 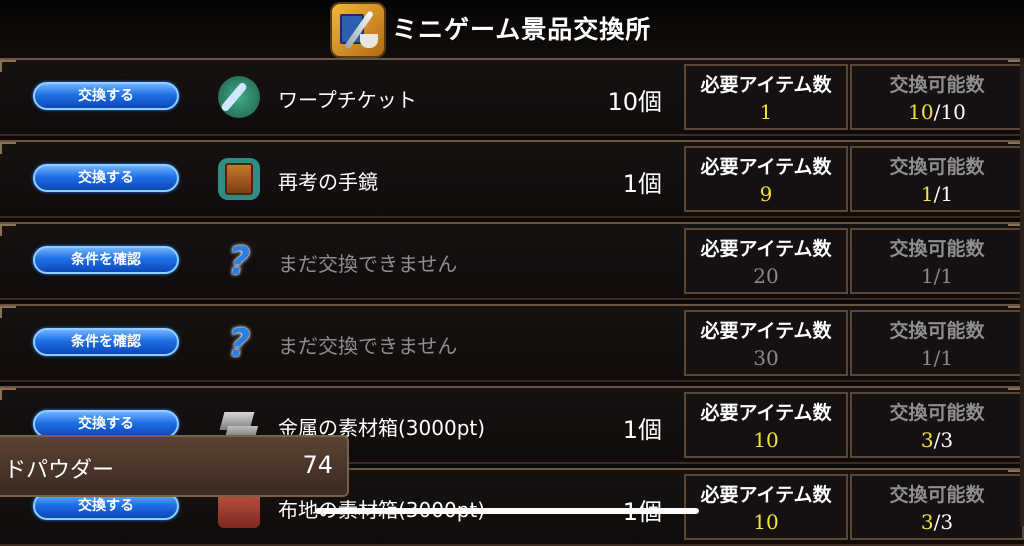 What do you see at coordinates (358, 30) in the screenshot?
I see `shop-icon` at bounding box center [358, 30].